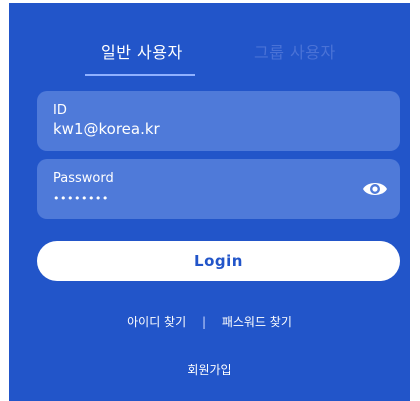 The height and width of the screenshot is (401, 420). Describe the element at coordinates (140, 75) in the screenshot. I see `active-tab-indicator` at that location.